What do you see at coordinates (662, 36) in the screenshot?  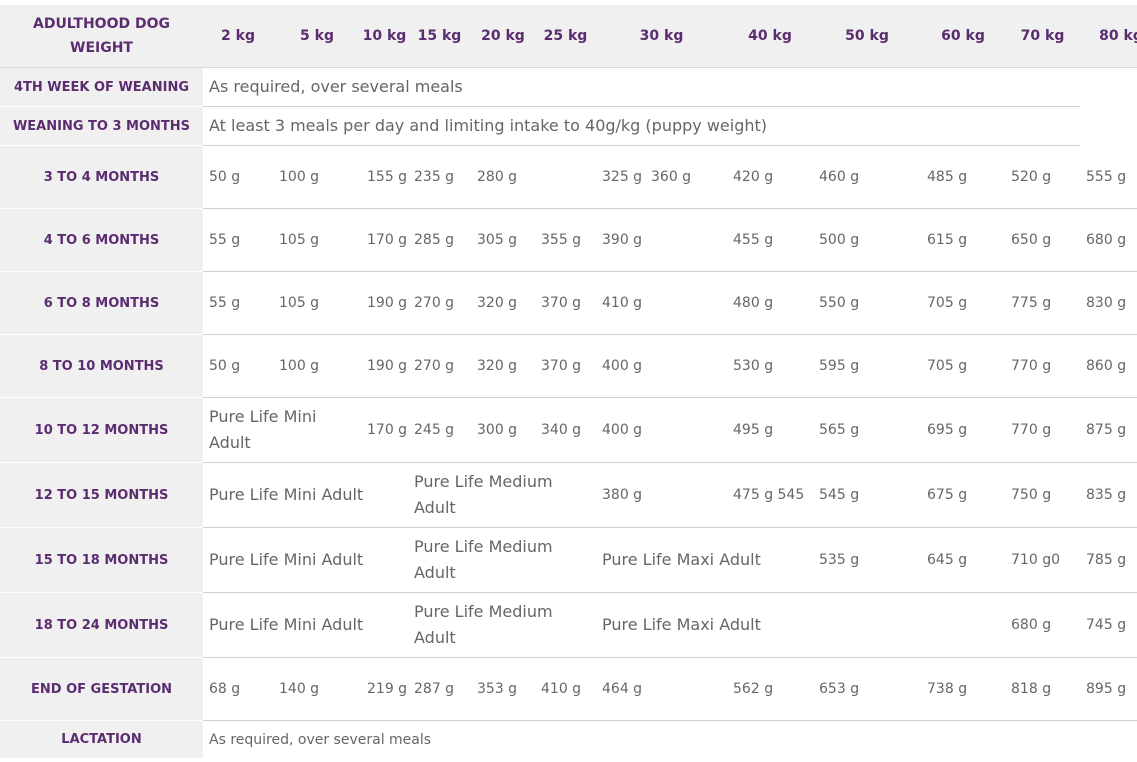 I see `header-weight: 30 kg` at bounding box center [662, 36].